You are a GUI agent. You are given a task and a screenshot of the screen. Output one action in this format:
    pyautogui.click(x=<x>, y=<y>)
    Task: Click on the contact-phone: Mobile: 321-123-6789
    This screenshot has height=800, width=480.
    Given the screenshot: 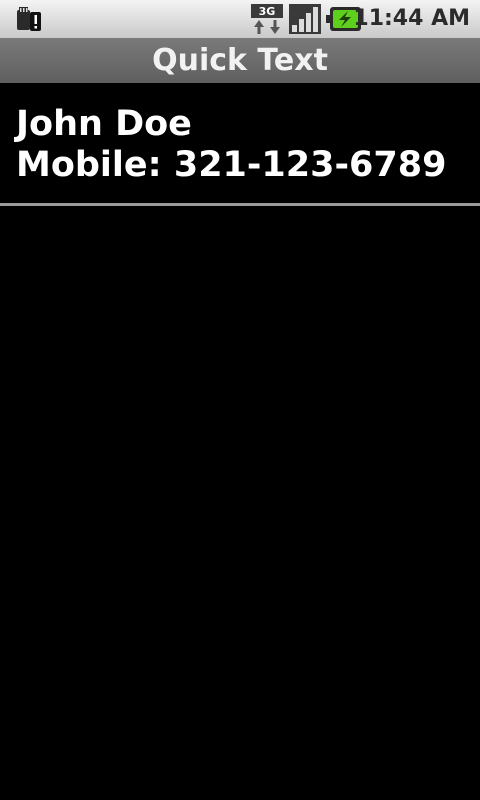 What is the action you would take?
    pyautogui.click(x=231, y=165)
    